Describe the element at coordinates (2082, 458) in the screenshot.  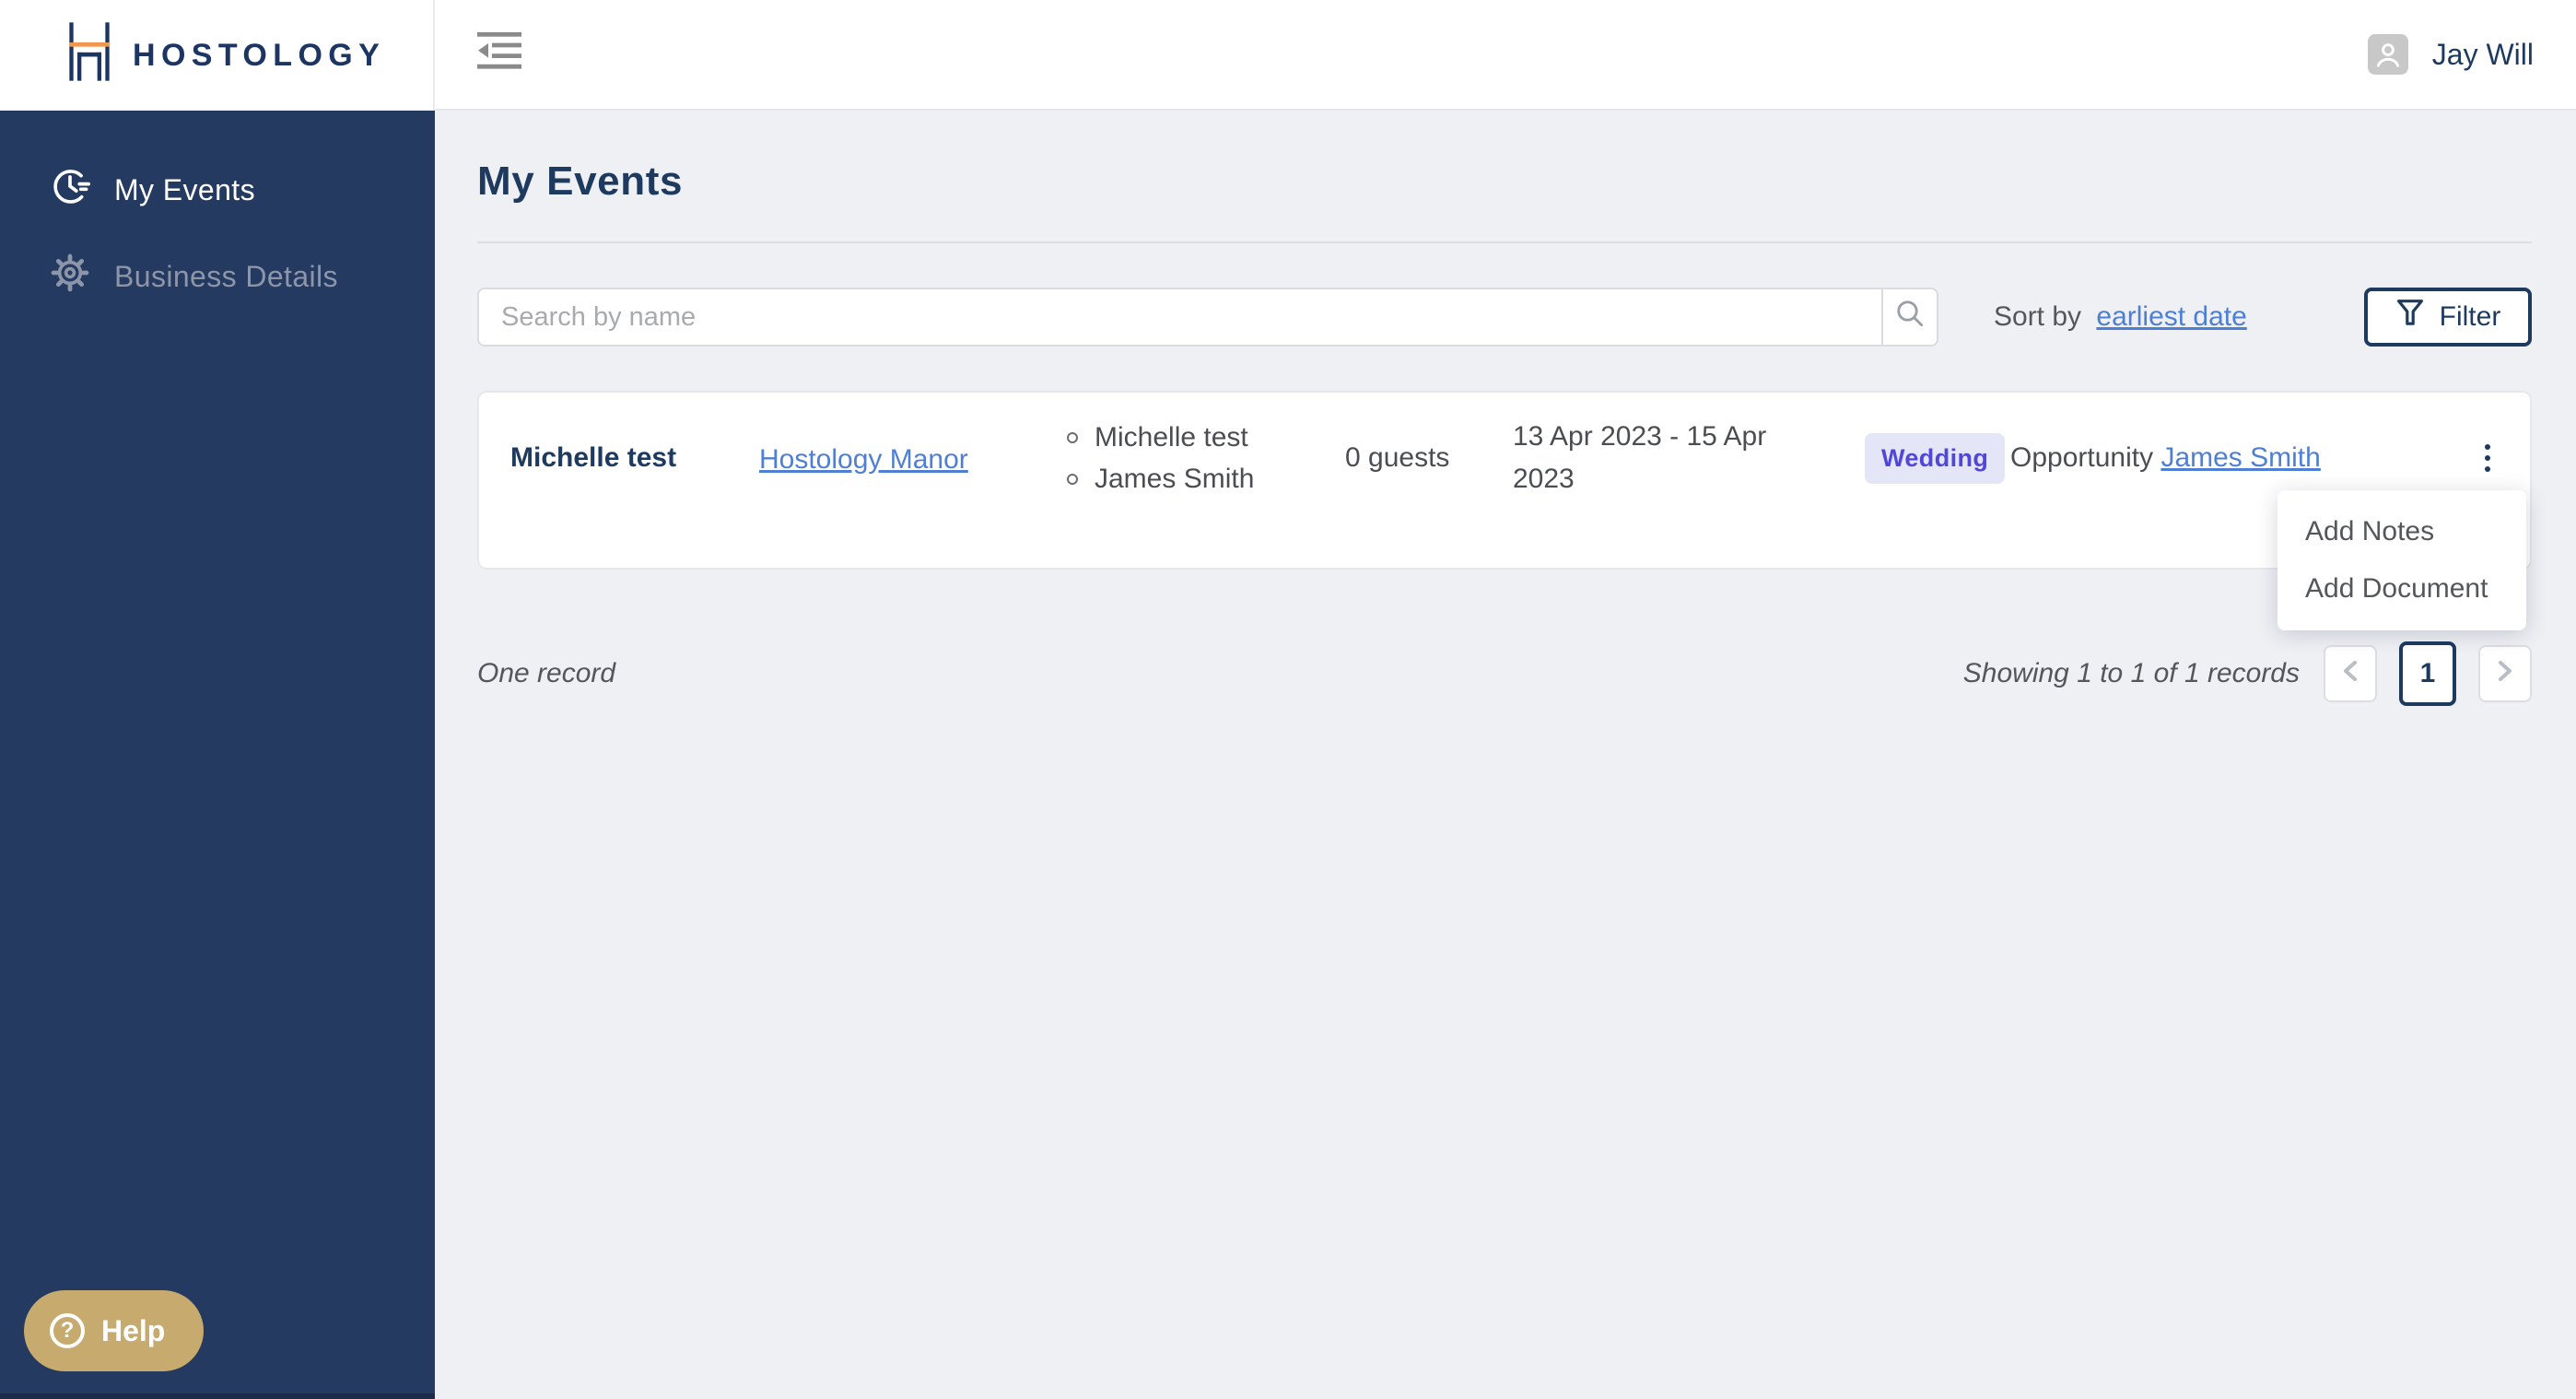
I see `opportunity-label: Opportunity` at that location.